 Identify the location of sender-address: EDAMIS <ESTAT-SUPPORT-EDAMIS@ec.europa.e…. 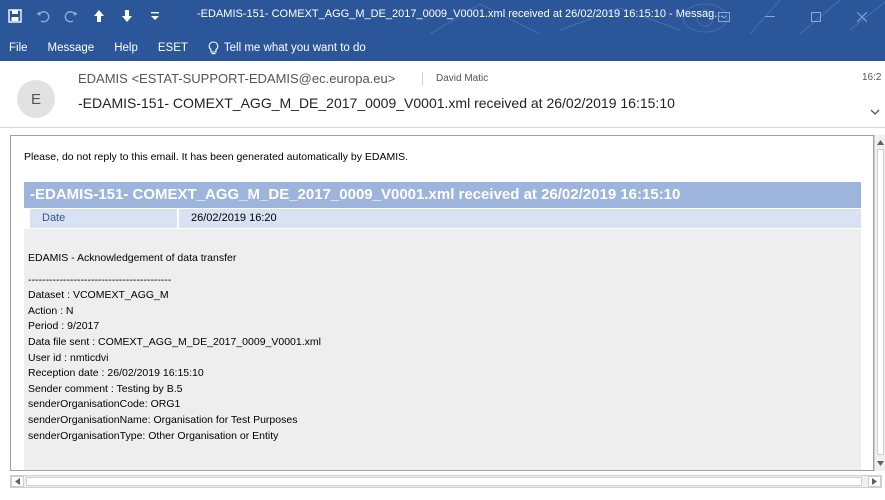
(236, 78).